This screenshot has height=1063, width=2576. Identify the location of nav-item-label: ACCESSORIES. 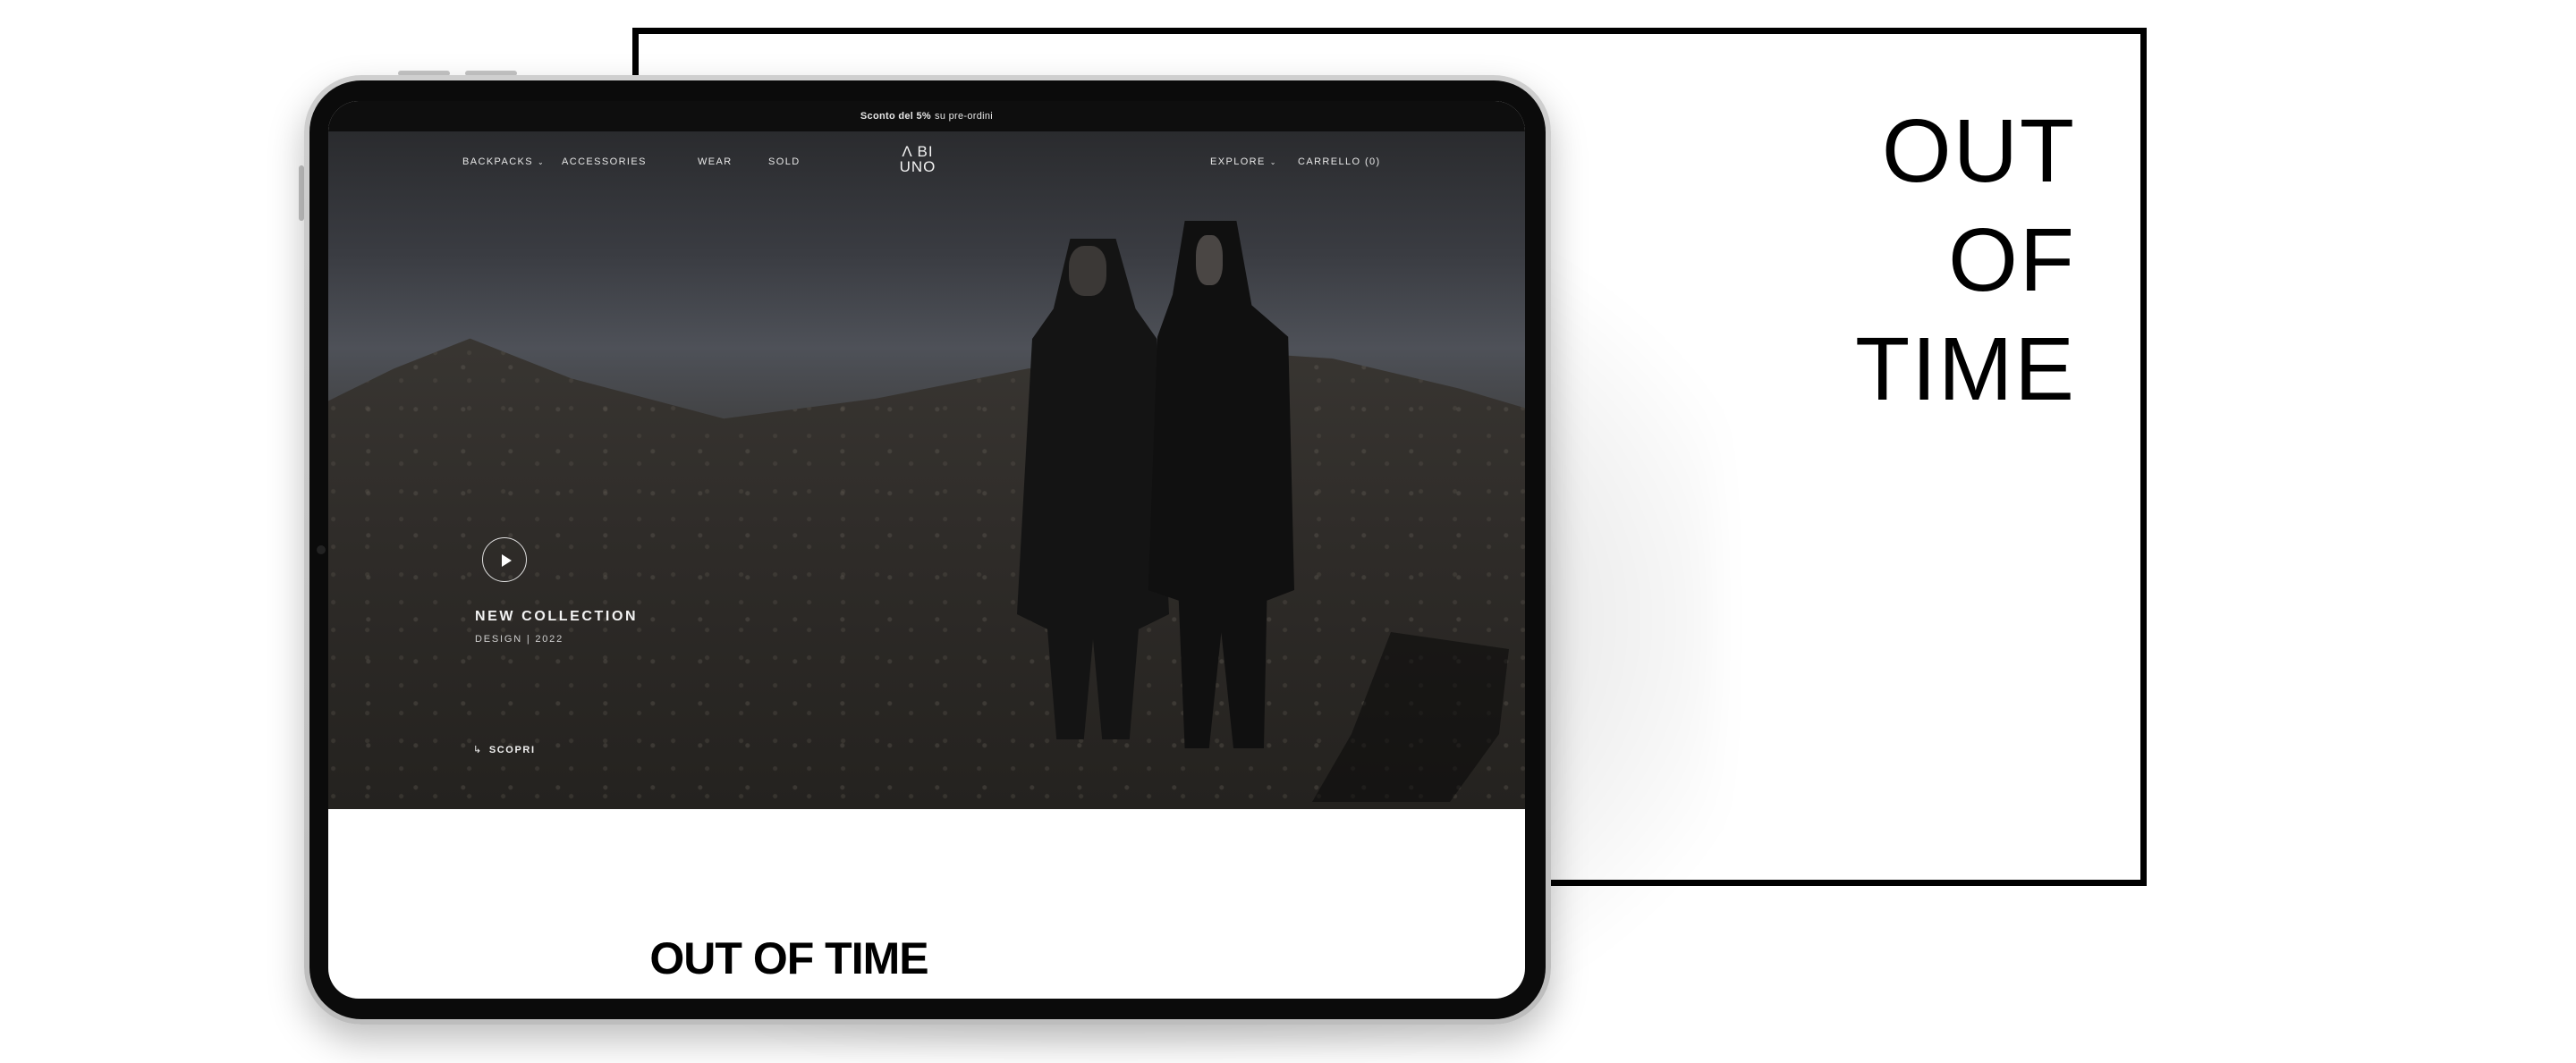
(604, 161).